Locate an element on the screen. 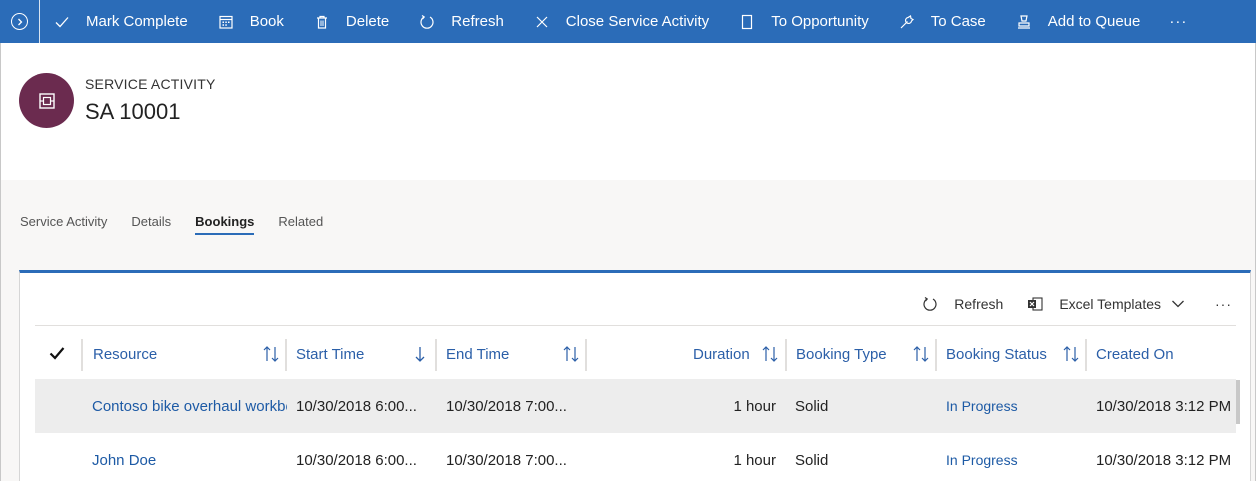  to-opportunity-label: To Opportunity is located at coordinates (820, 21).